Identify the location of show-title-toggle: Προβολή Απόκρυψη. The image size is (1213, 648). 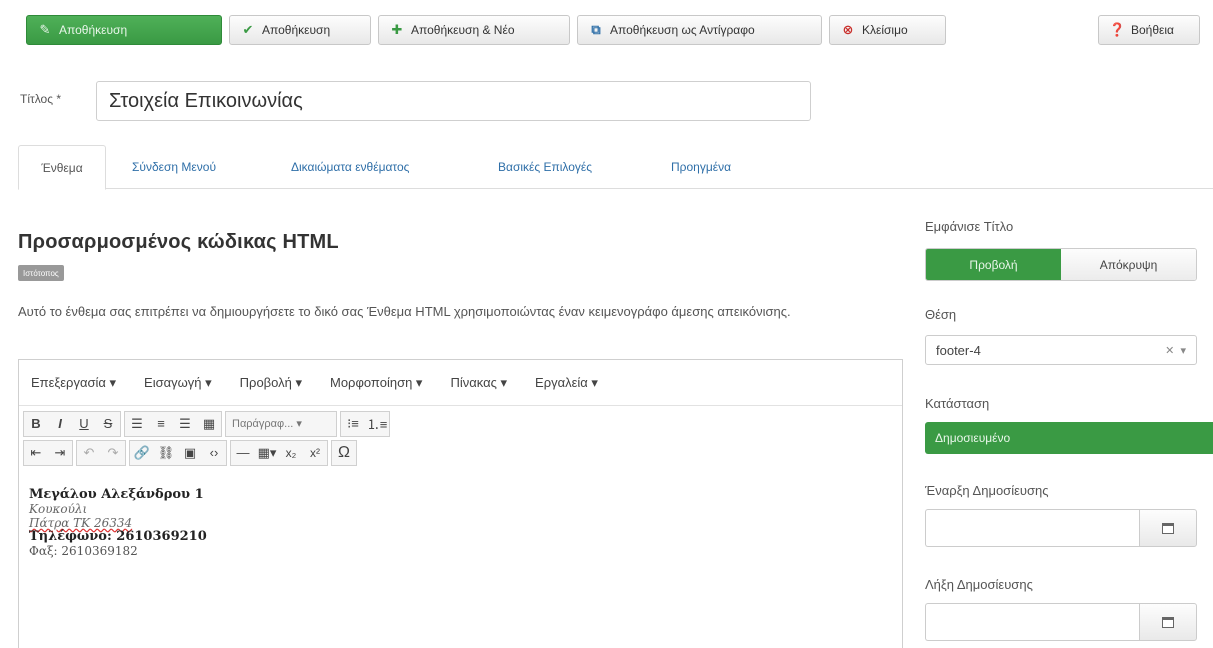
(1061, 264).